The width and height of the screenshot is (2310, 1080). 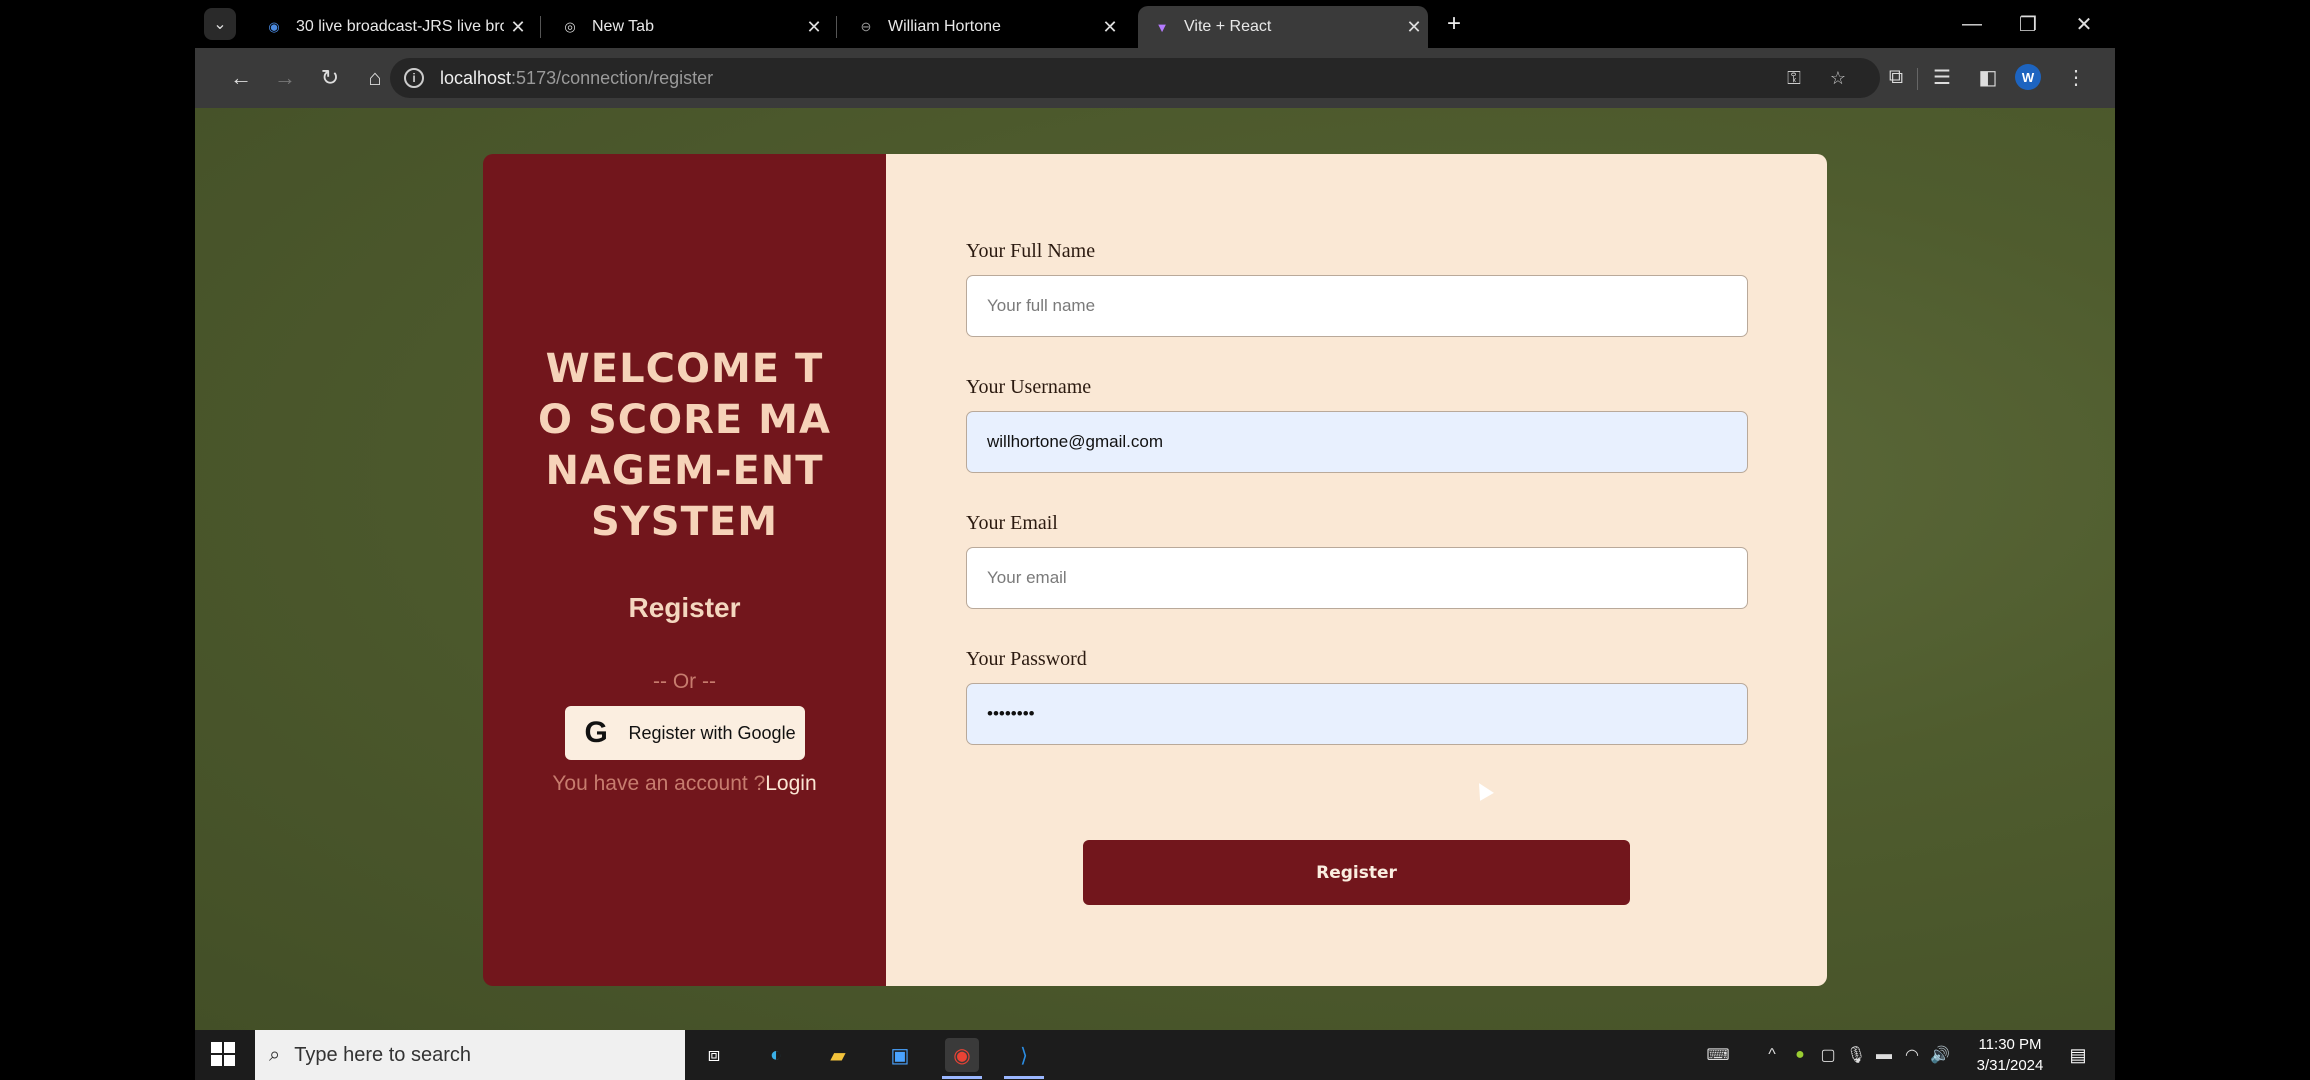 What do you see at coordinates (241, 78) in the screenshot?
I see `back-arrow-icon: ←` at bounding box center [241, 78].